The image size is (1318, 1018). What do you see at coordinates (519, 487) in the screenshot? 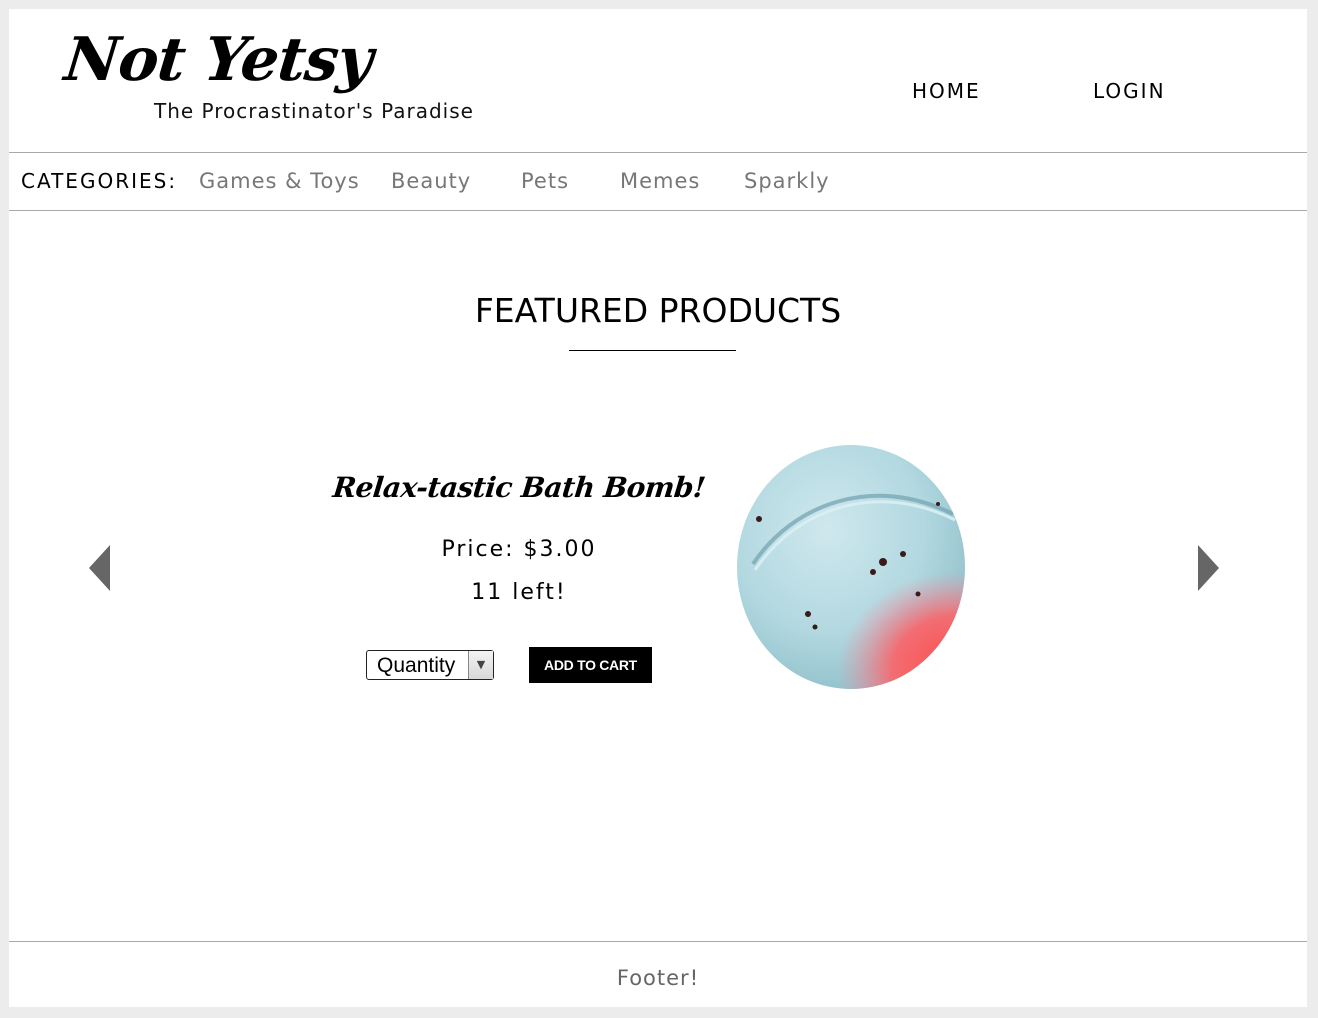
I see `product-name: Relax-tastic Bath Bomb!` at bounding box center [519, 487].